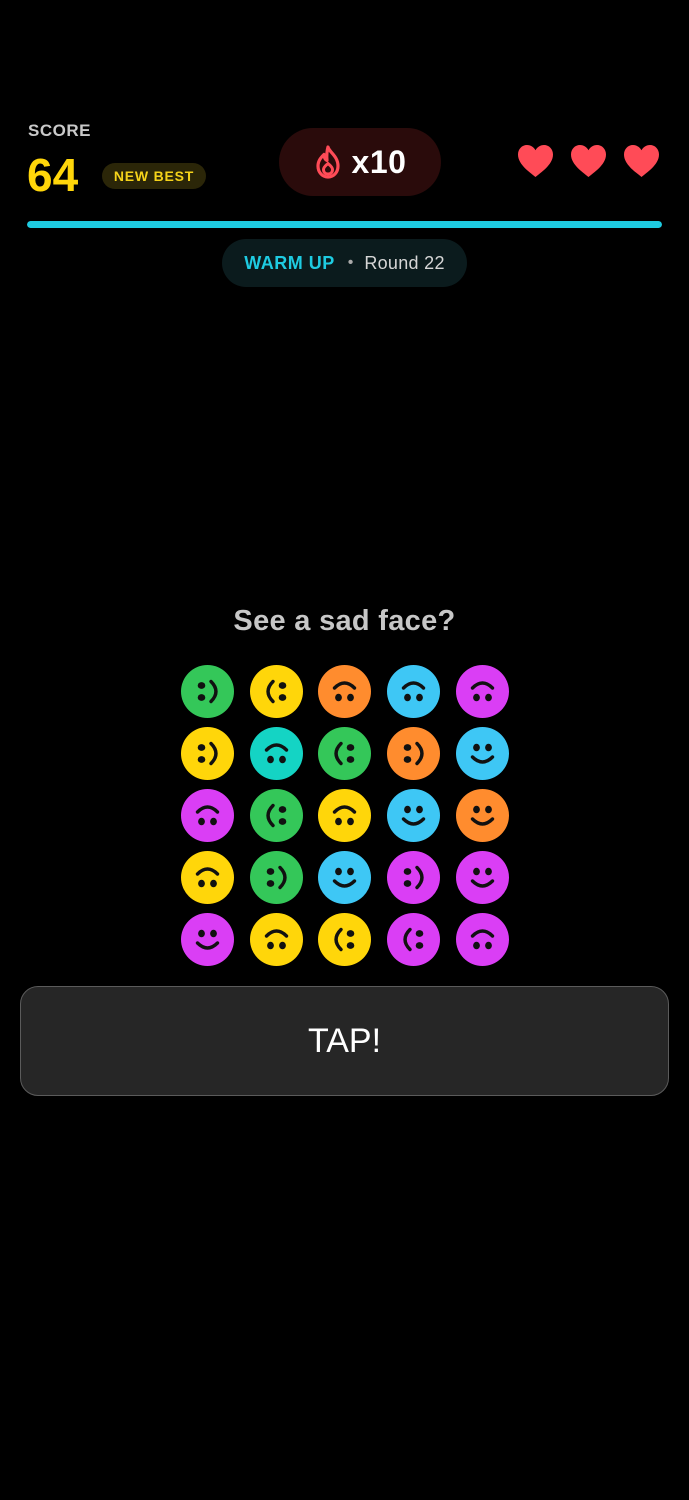  What do you see at coordinates (154, 176) in the screenshot?
I see `new-best-badge: NEW BEST` at bounding box center [154, 176].